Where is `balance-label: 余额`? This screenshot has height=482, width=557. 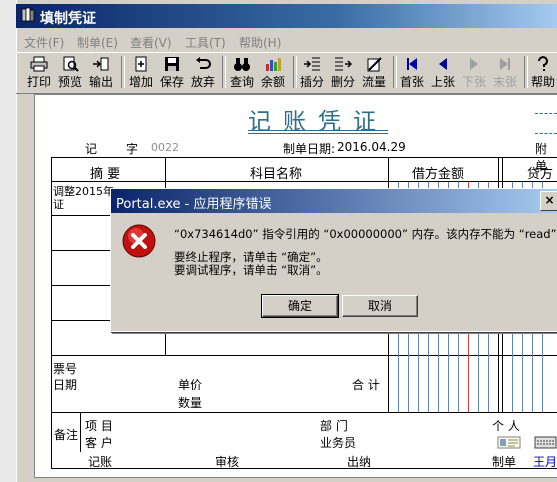 balance-label: 余额 is located at coordinates (272, 82).